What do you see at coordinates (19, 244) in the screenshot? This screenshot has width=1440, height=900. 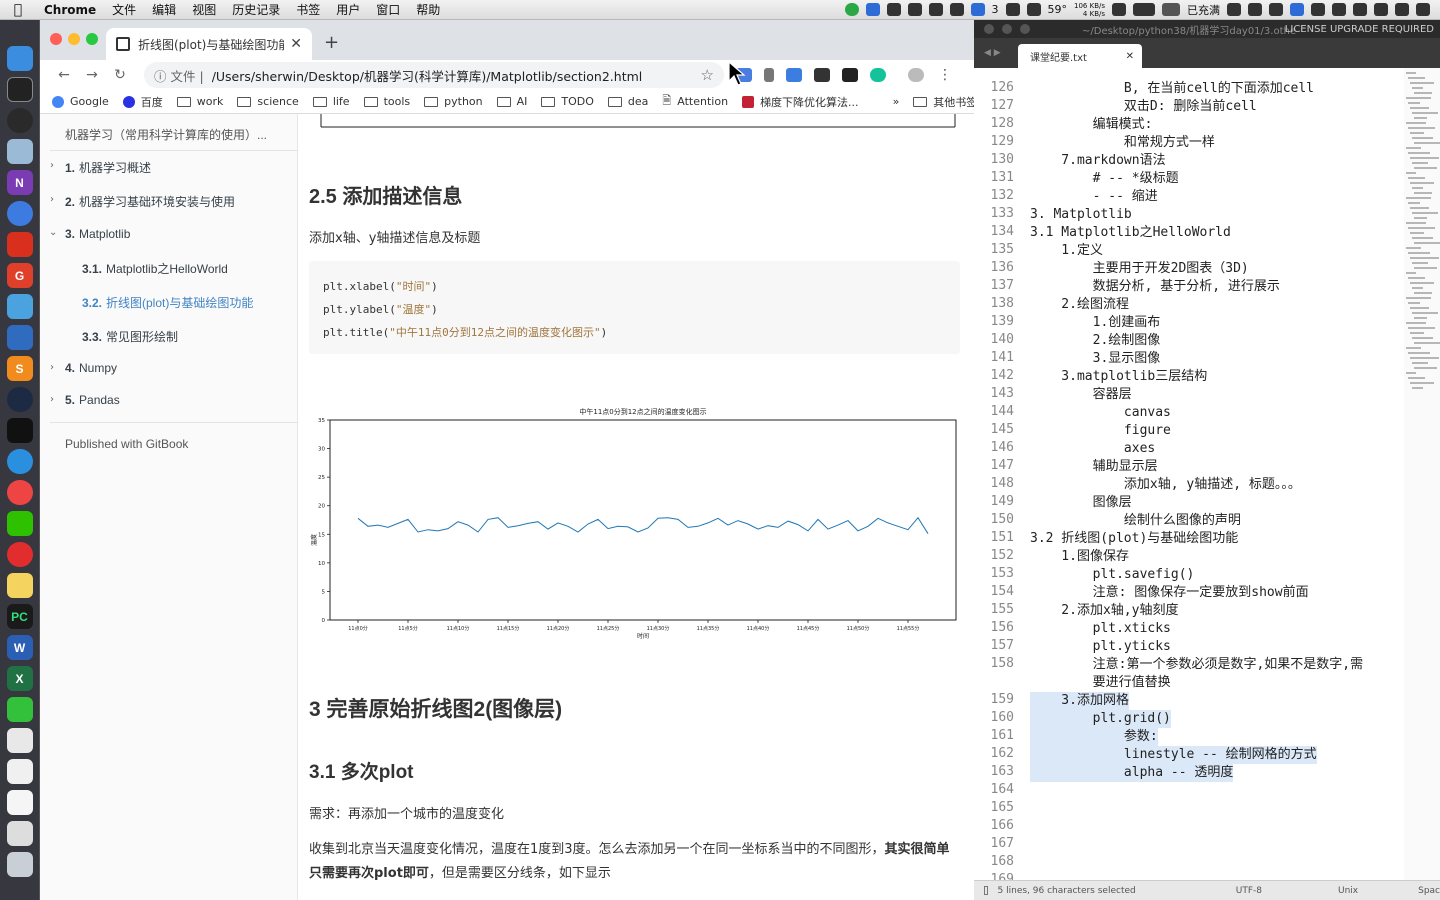 I see `red-app-icon` at bounding box center [19, 244].